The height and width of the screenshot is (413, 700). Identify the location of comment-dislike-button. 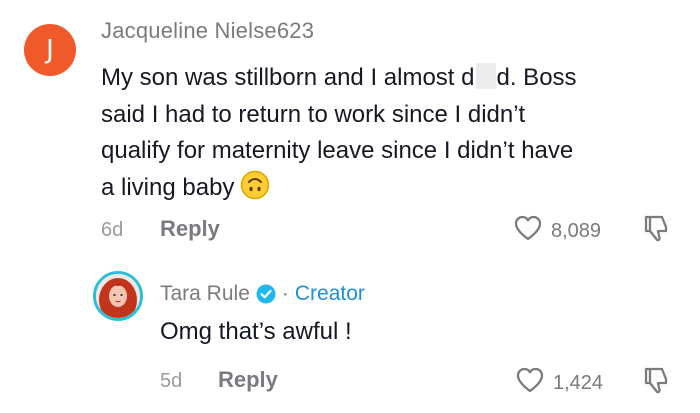
(656, 230).